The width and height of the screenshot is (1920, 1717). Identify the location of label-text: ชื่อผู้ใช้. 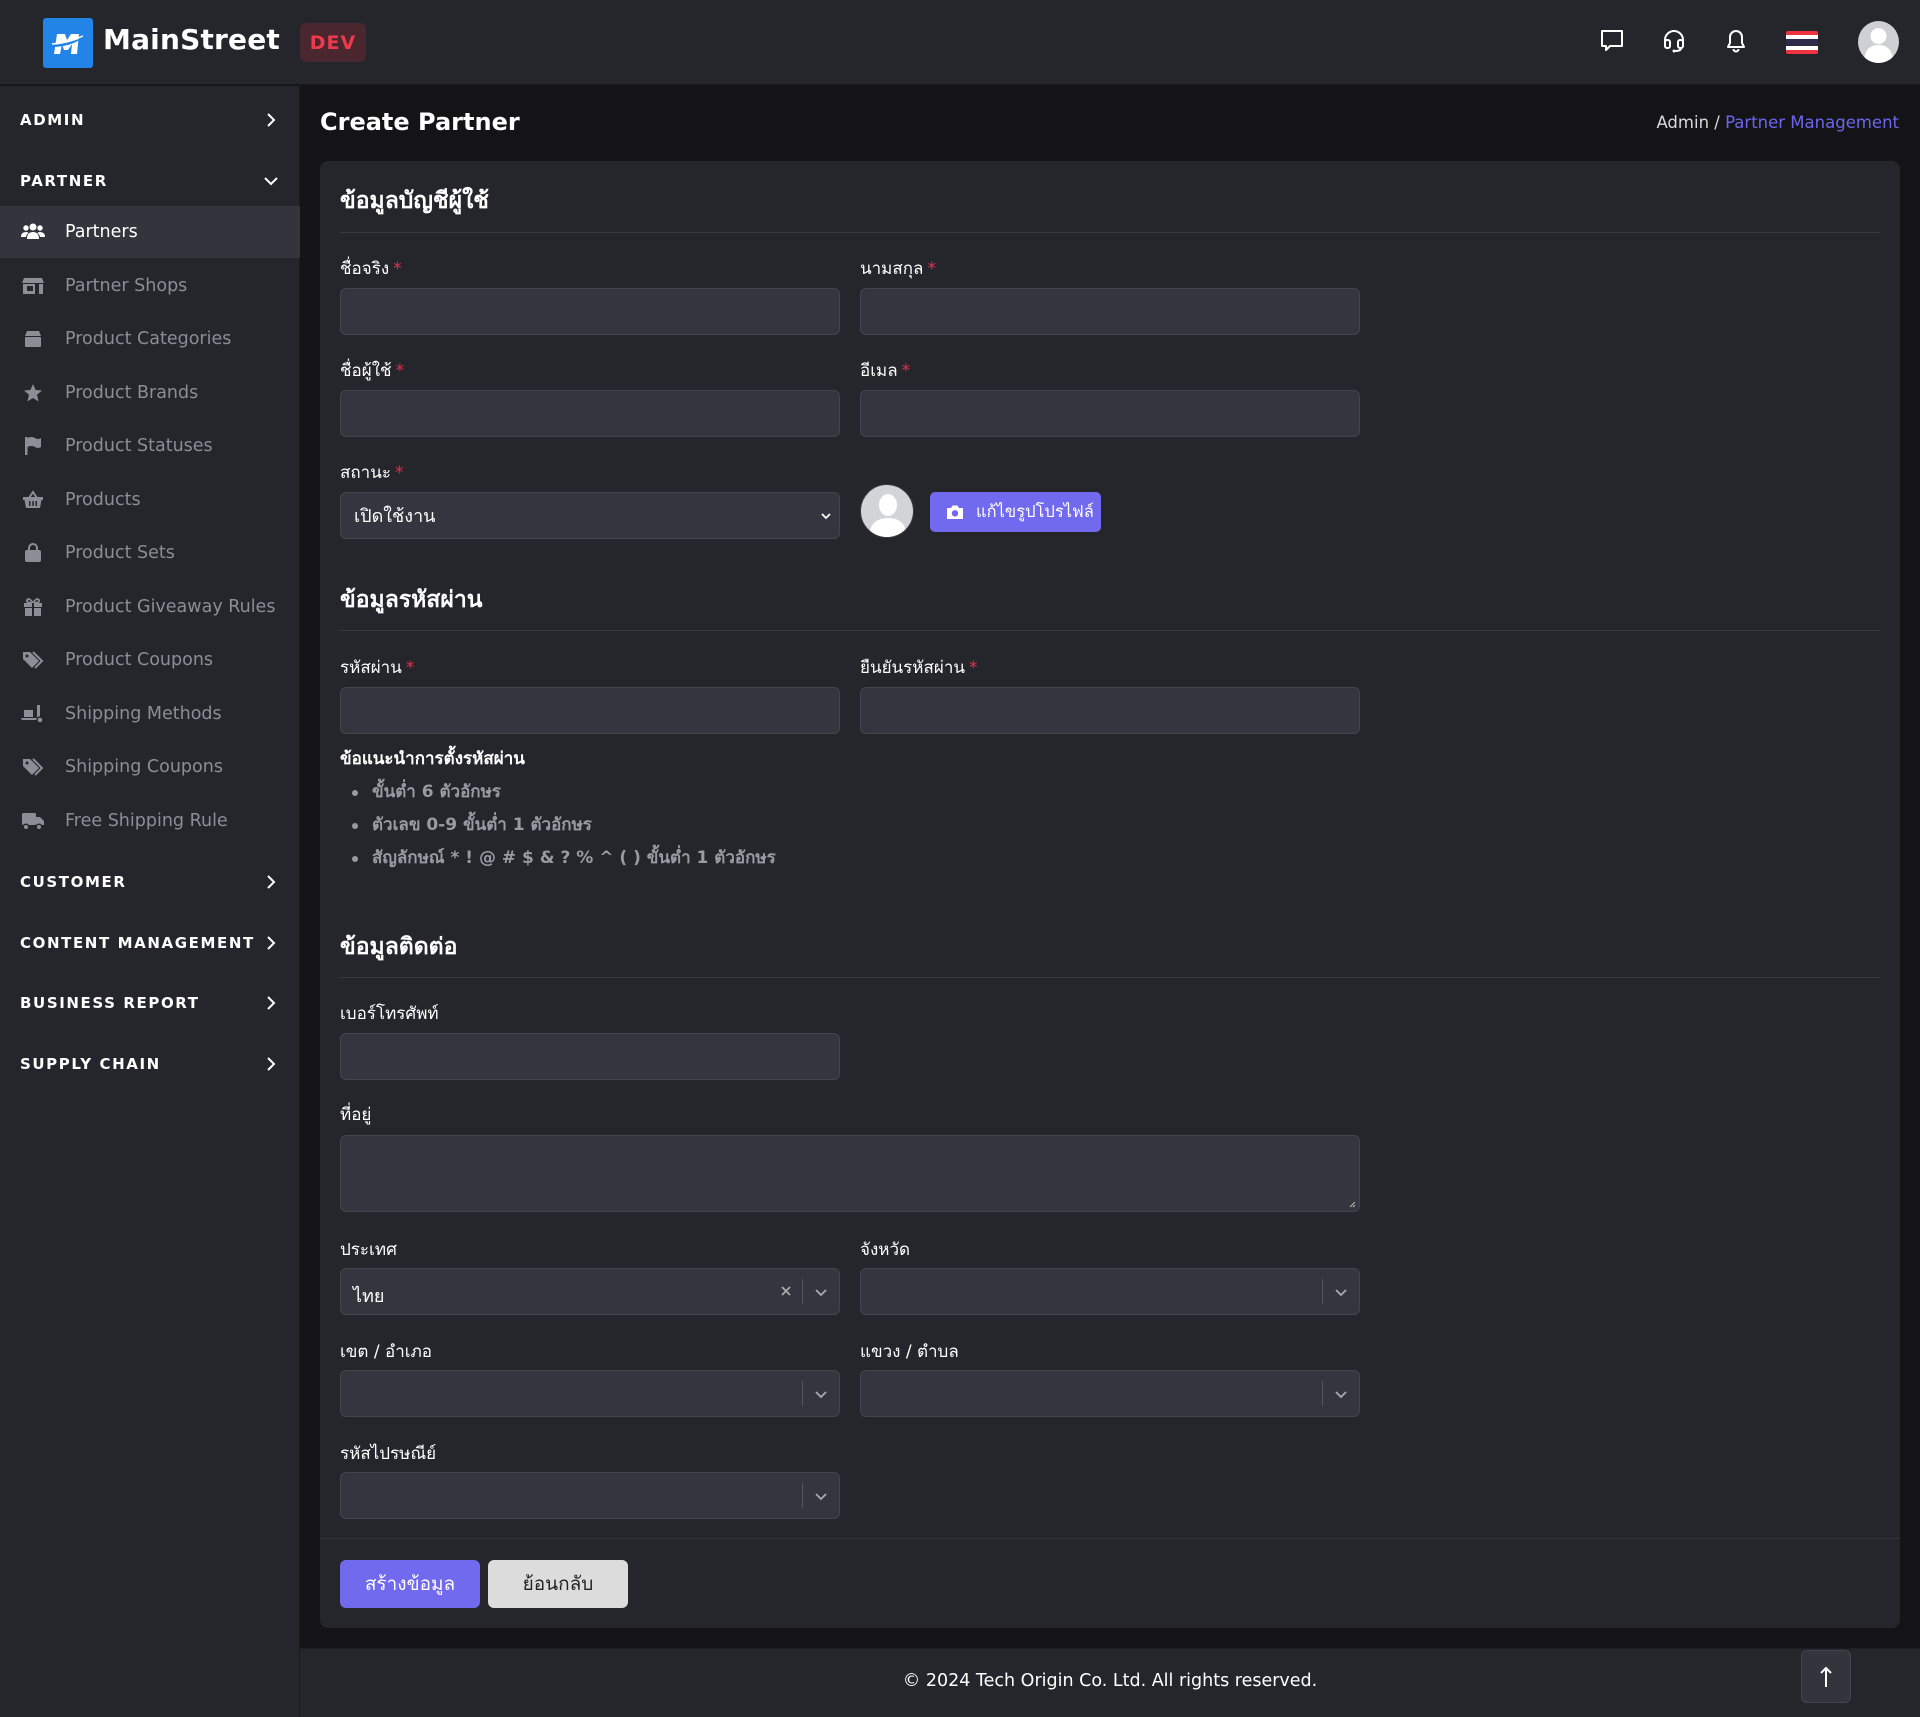
(366, 371).